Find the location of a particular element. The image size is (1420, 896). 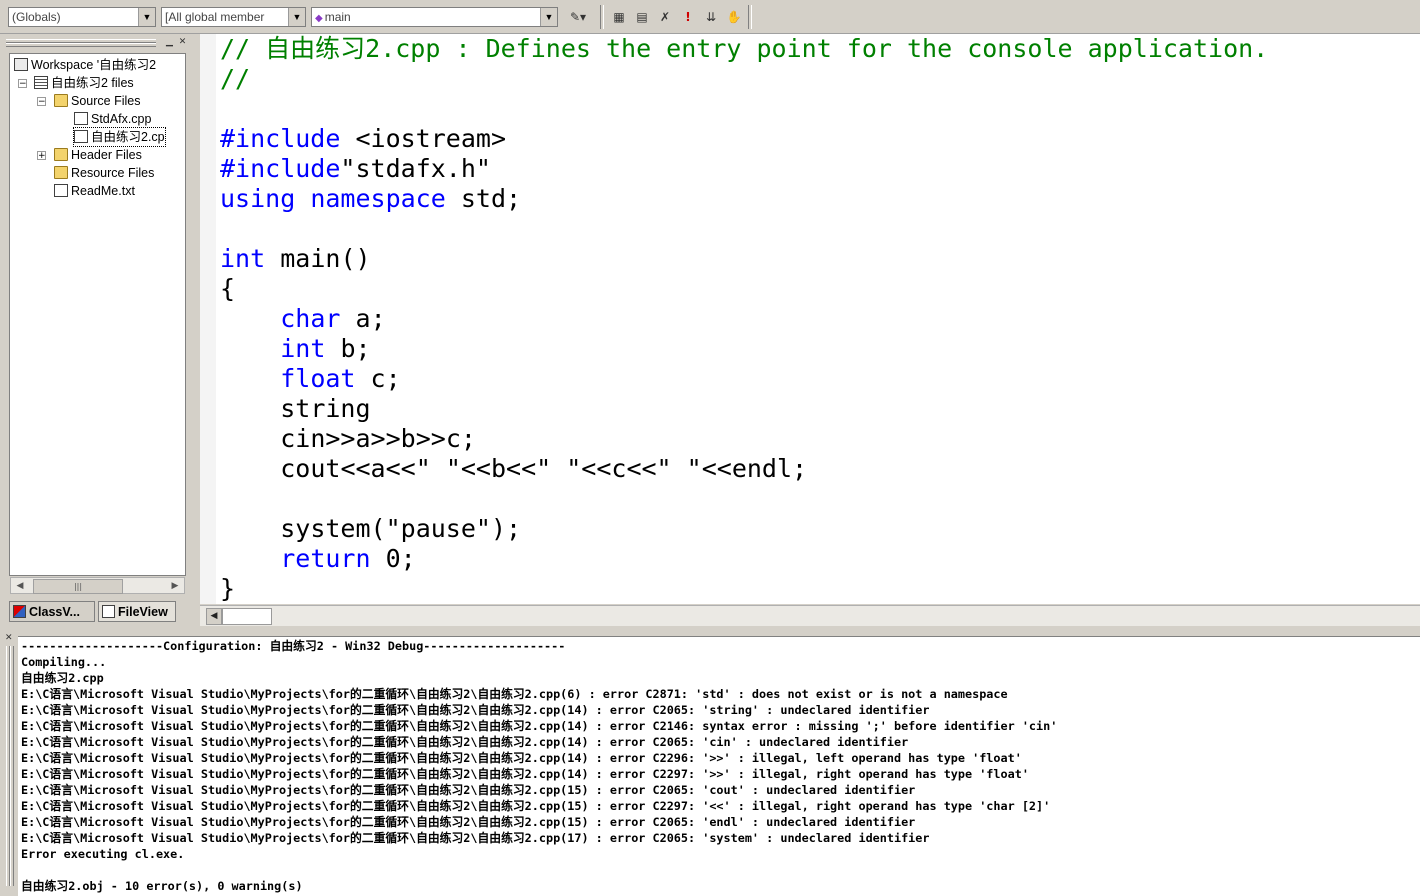

scroll-track is located at coordinates (247, 616).